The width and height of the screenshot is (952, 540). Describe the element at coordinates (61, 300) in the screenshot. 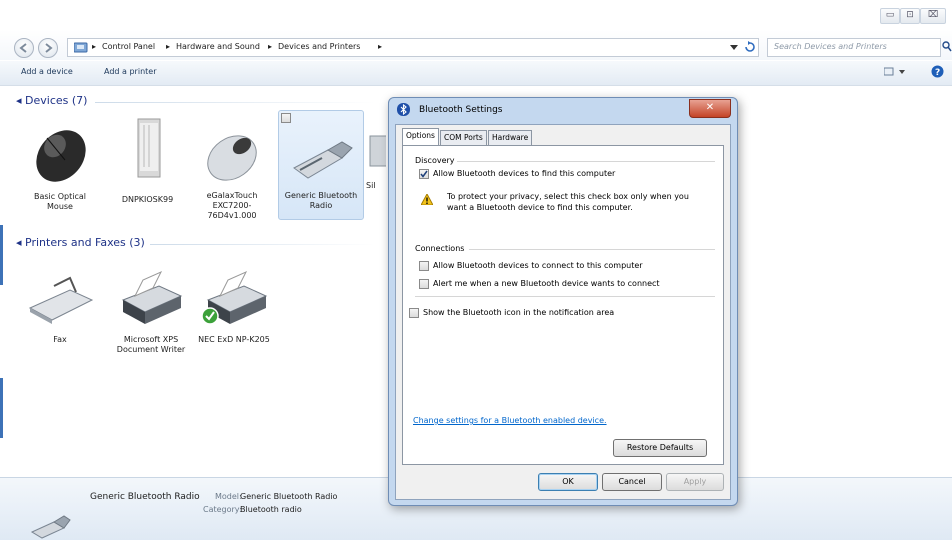

I see `fax-icon` at that location.